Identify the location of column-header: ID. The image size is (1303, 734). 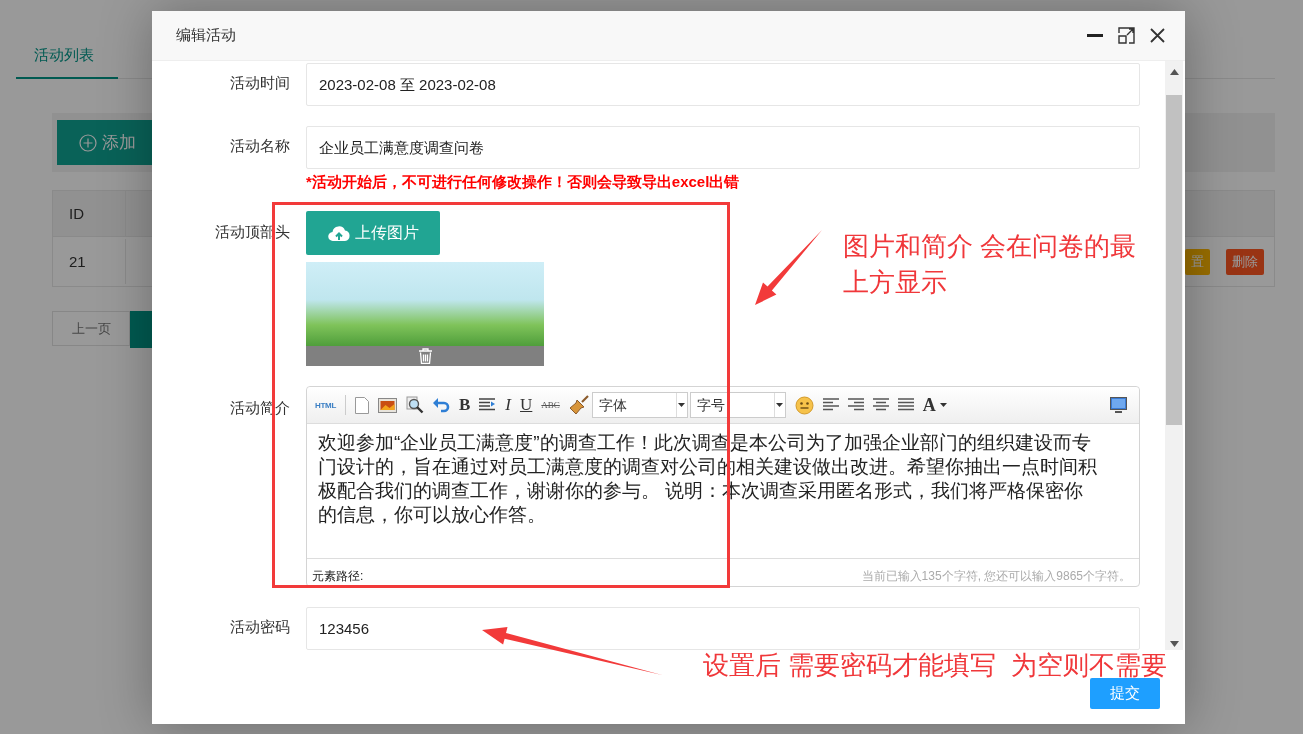
(89, 213).